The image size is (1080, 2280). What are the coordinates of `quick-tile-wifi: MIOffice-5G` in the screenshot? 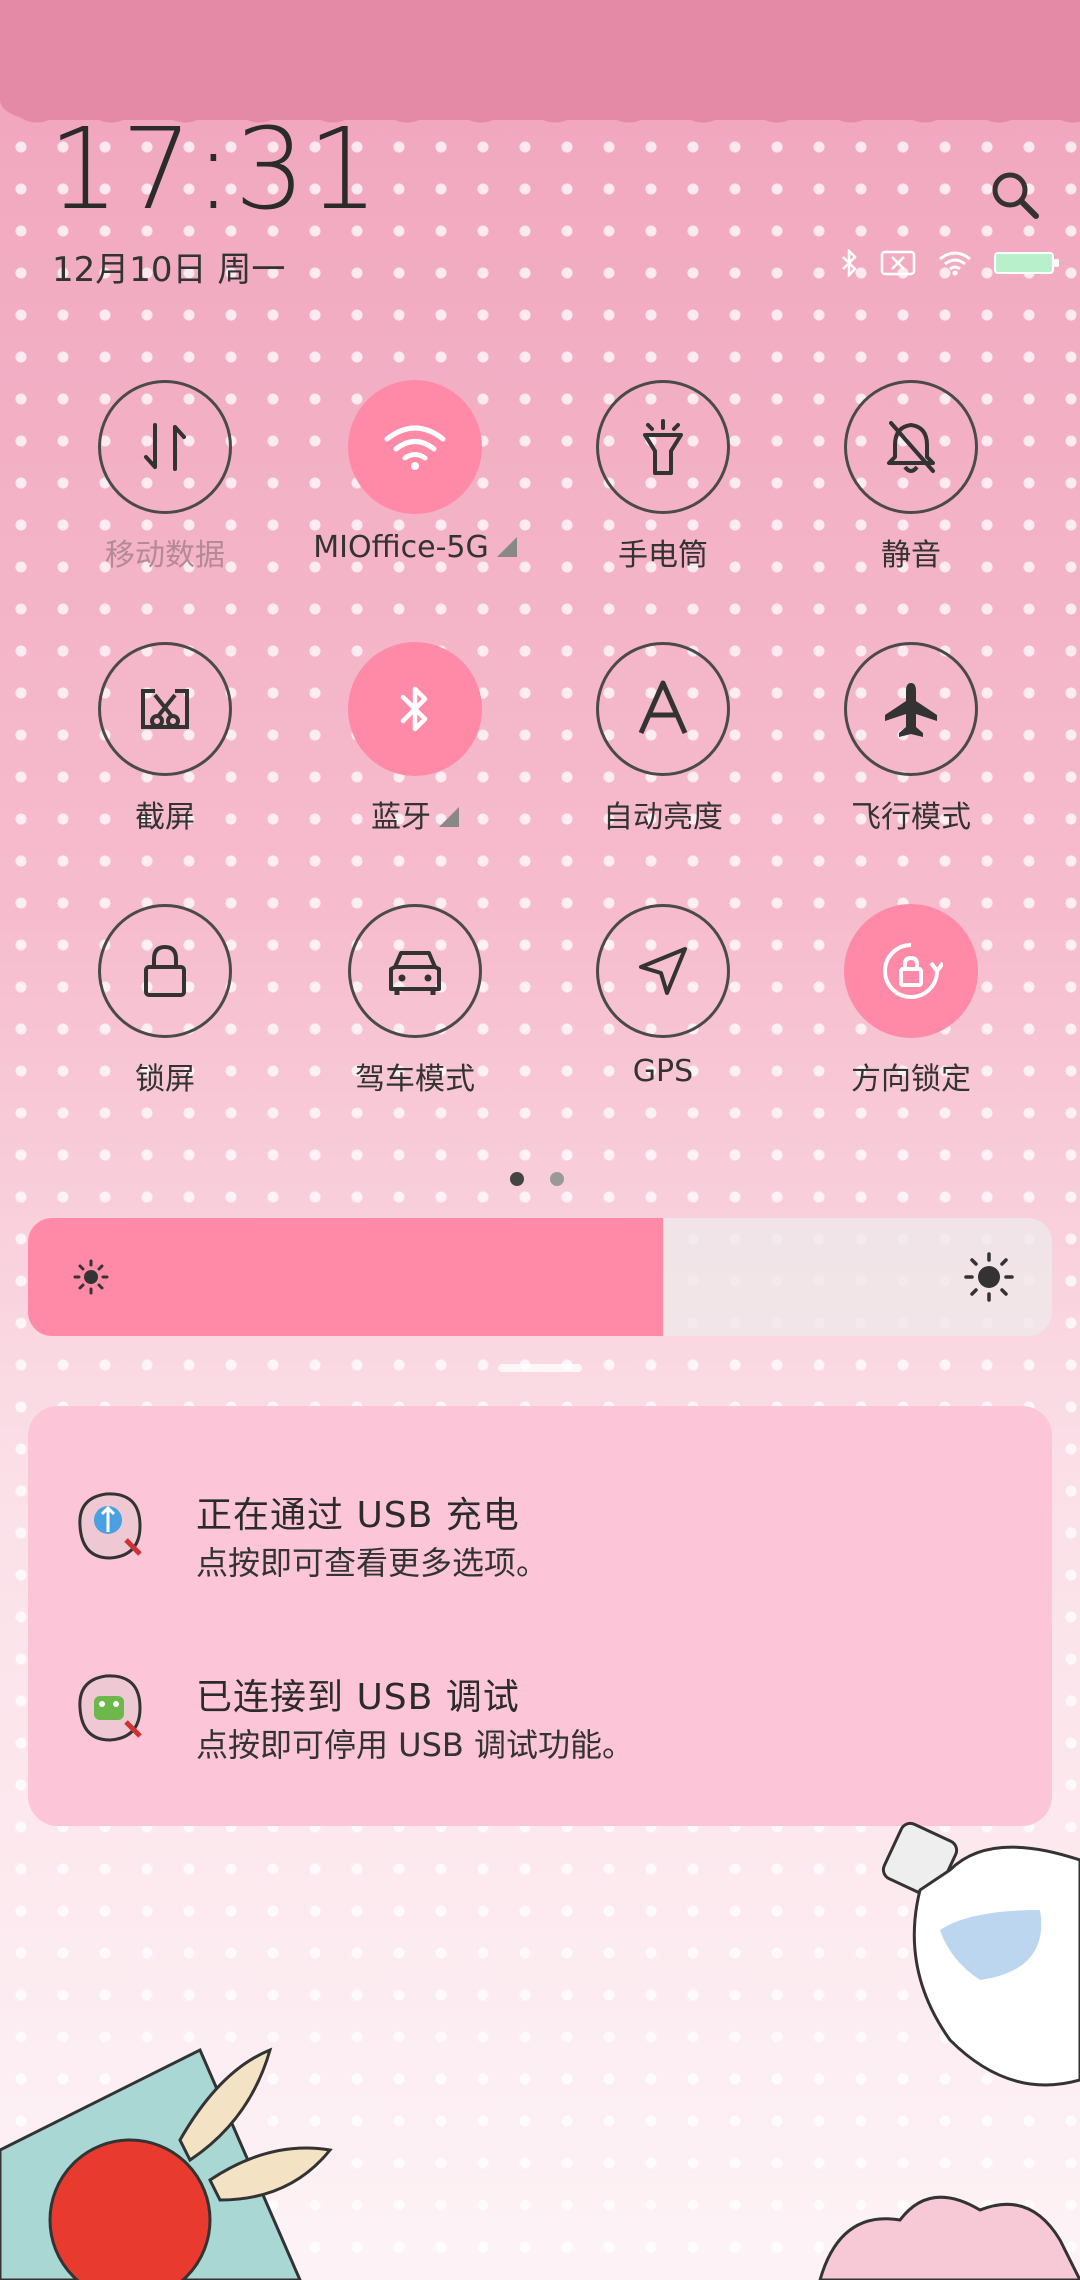 It's located at (415, 472).